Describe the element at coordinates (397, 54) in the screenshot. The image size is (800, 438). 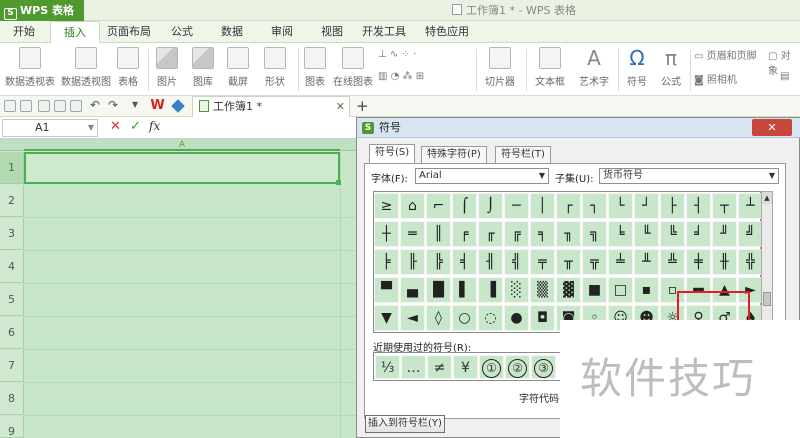
I see `line-chart-icon: ⊥ ∿ ⁘ ·` at that location.